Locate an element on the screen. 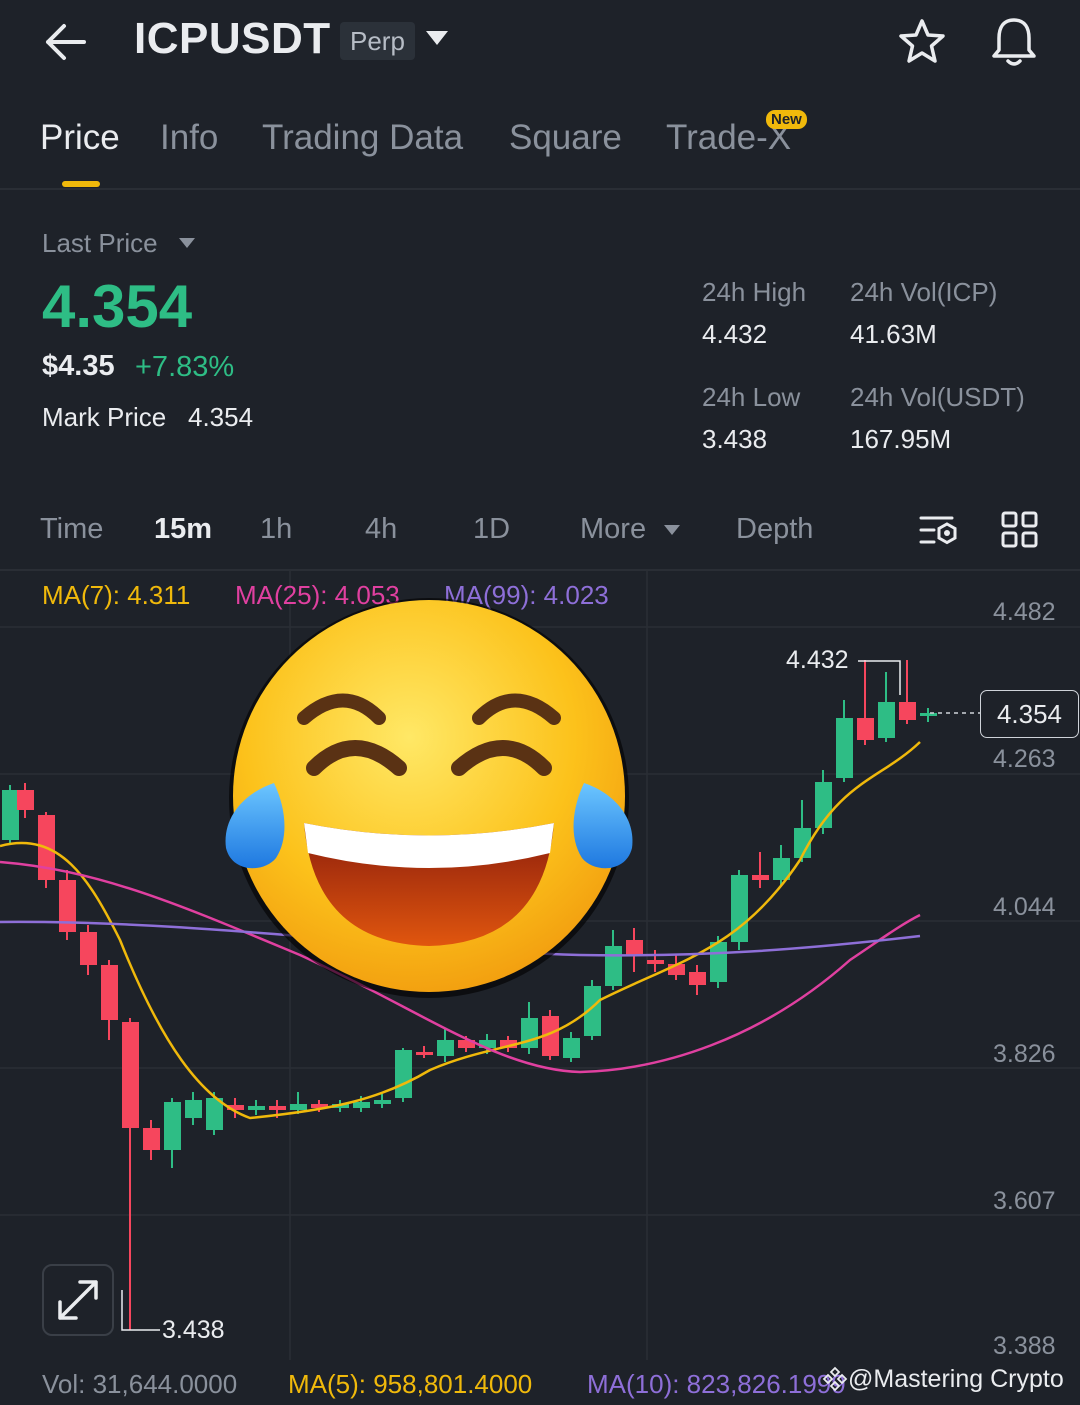  back-arrow-icon is located at coordinates (66, 42).